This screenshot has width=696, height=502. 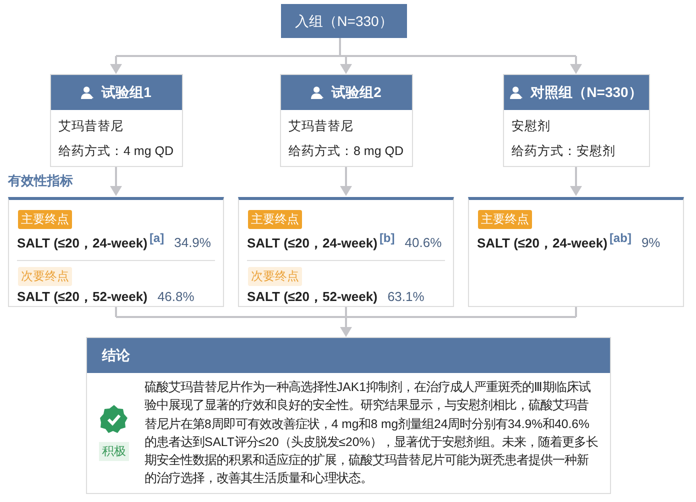 I want to click on check-badge-icon, so click(x=113, y=419).